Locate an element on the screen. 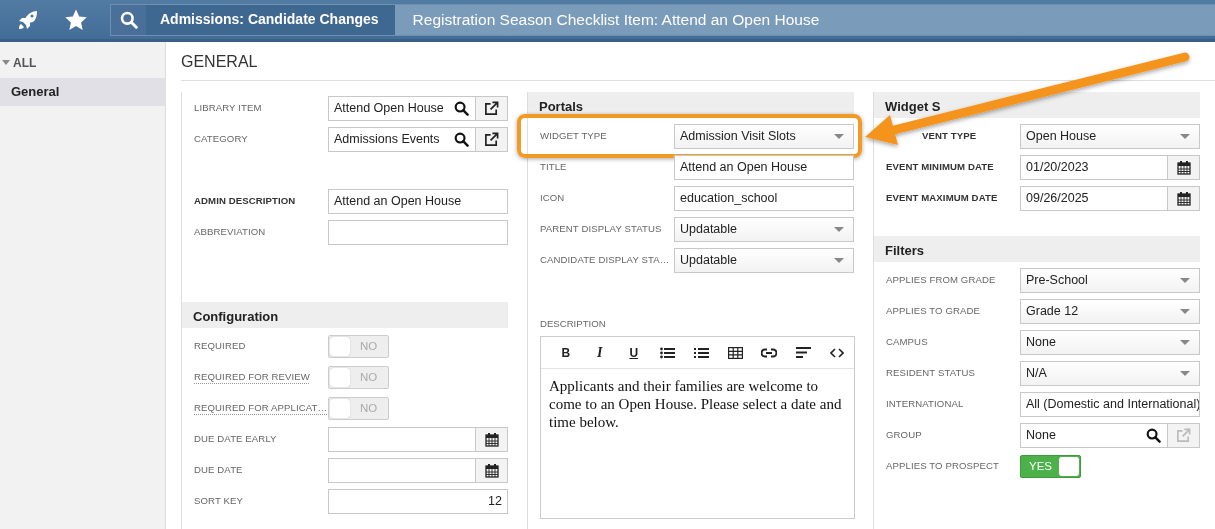 The image size is (1215, 529). lookup-field: Admissions Events is located at coordinates (418, 139).